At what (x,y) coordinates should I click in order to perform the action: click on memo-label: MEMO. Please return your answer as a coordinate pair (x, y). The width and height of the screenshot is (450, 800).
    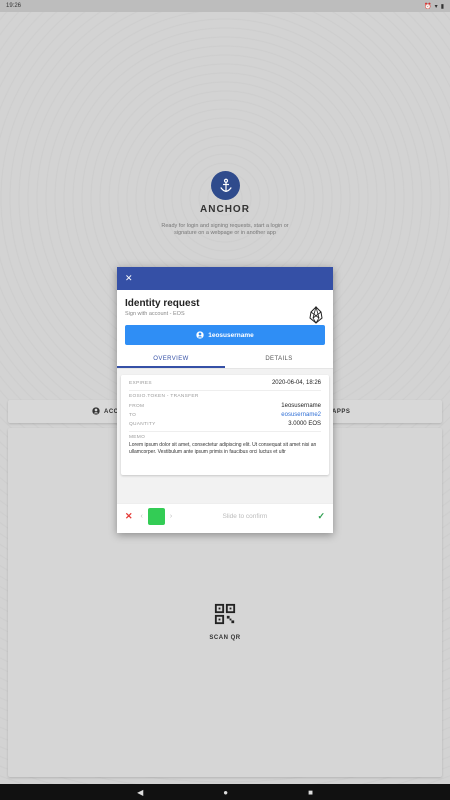
    Looking at the image, I should click on (137, 437).